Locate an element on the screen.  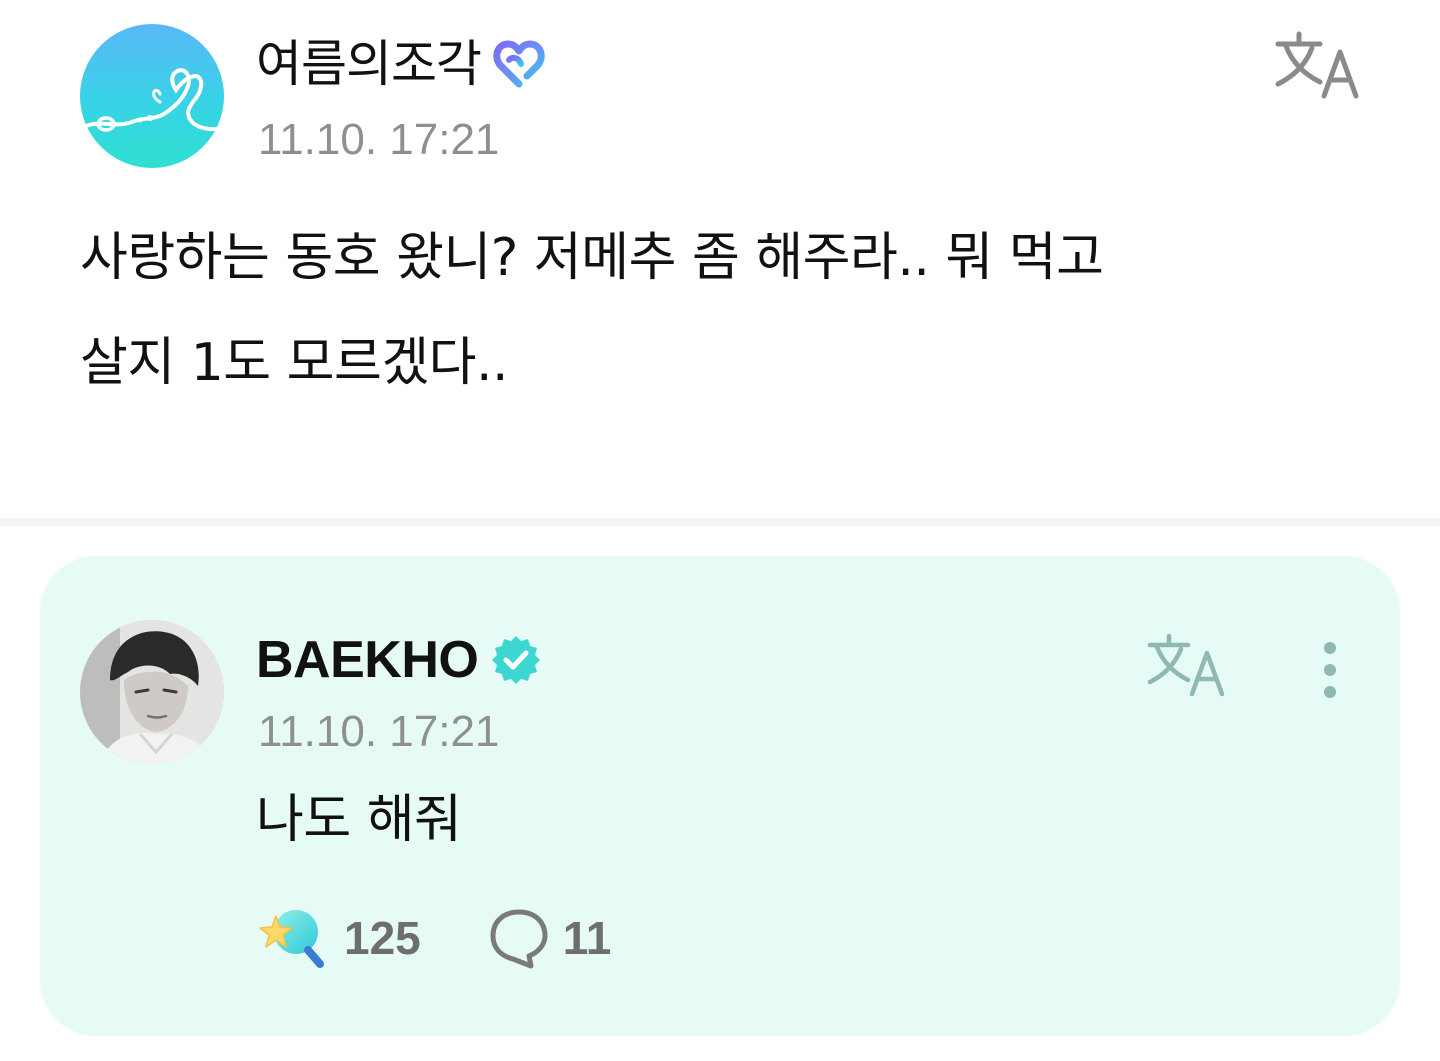
artist-photo-avatar-icon is located at coordinates (152, 692).